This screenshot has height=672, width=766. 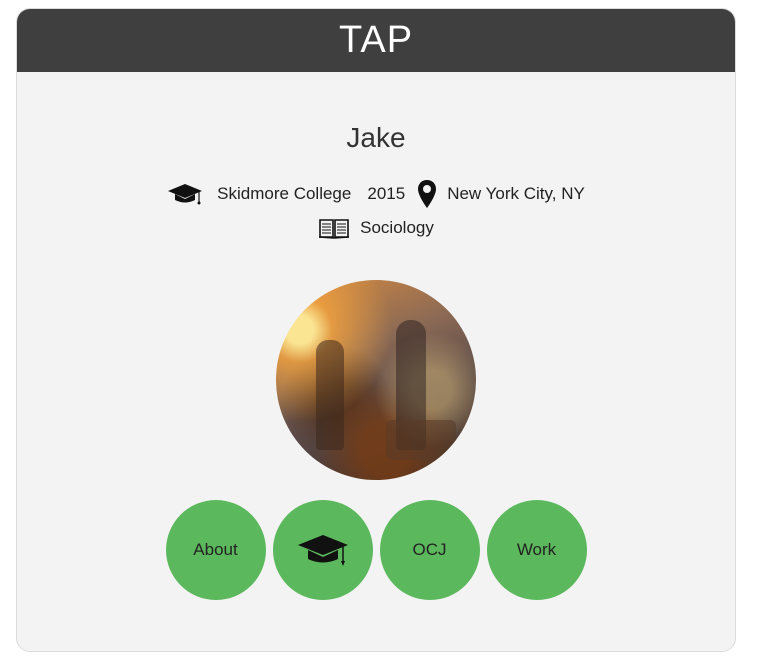 What do you see at coordinates (421, 440) in the screenshot?
I see `photo-table` at bounding box center [421, 440].